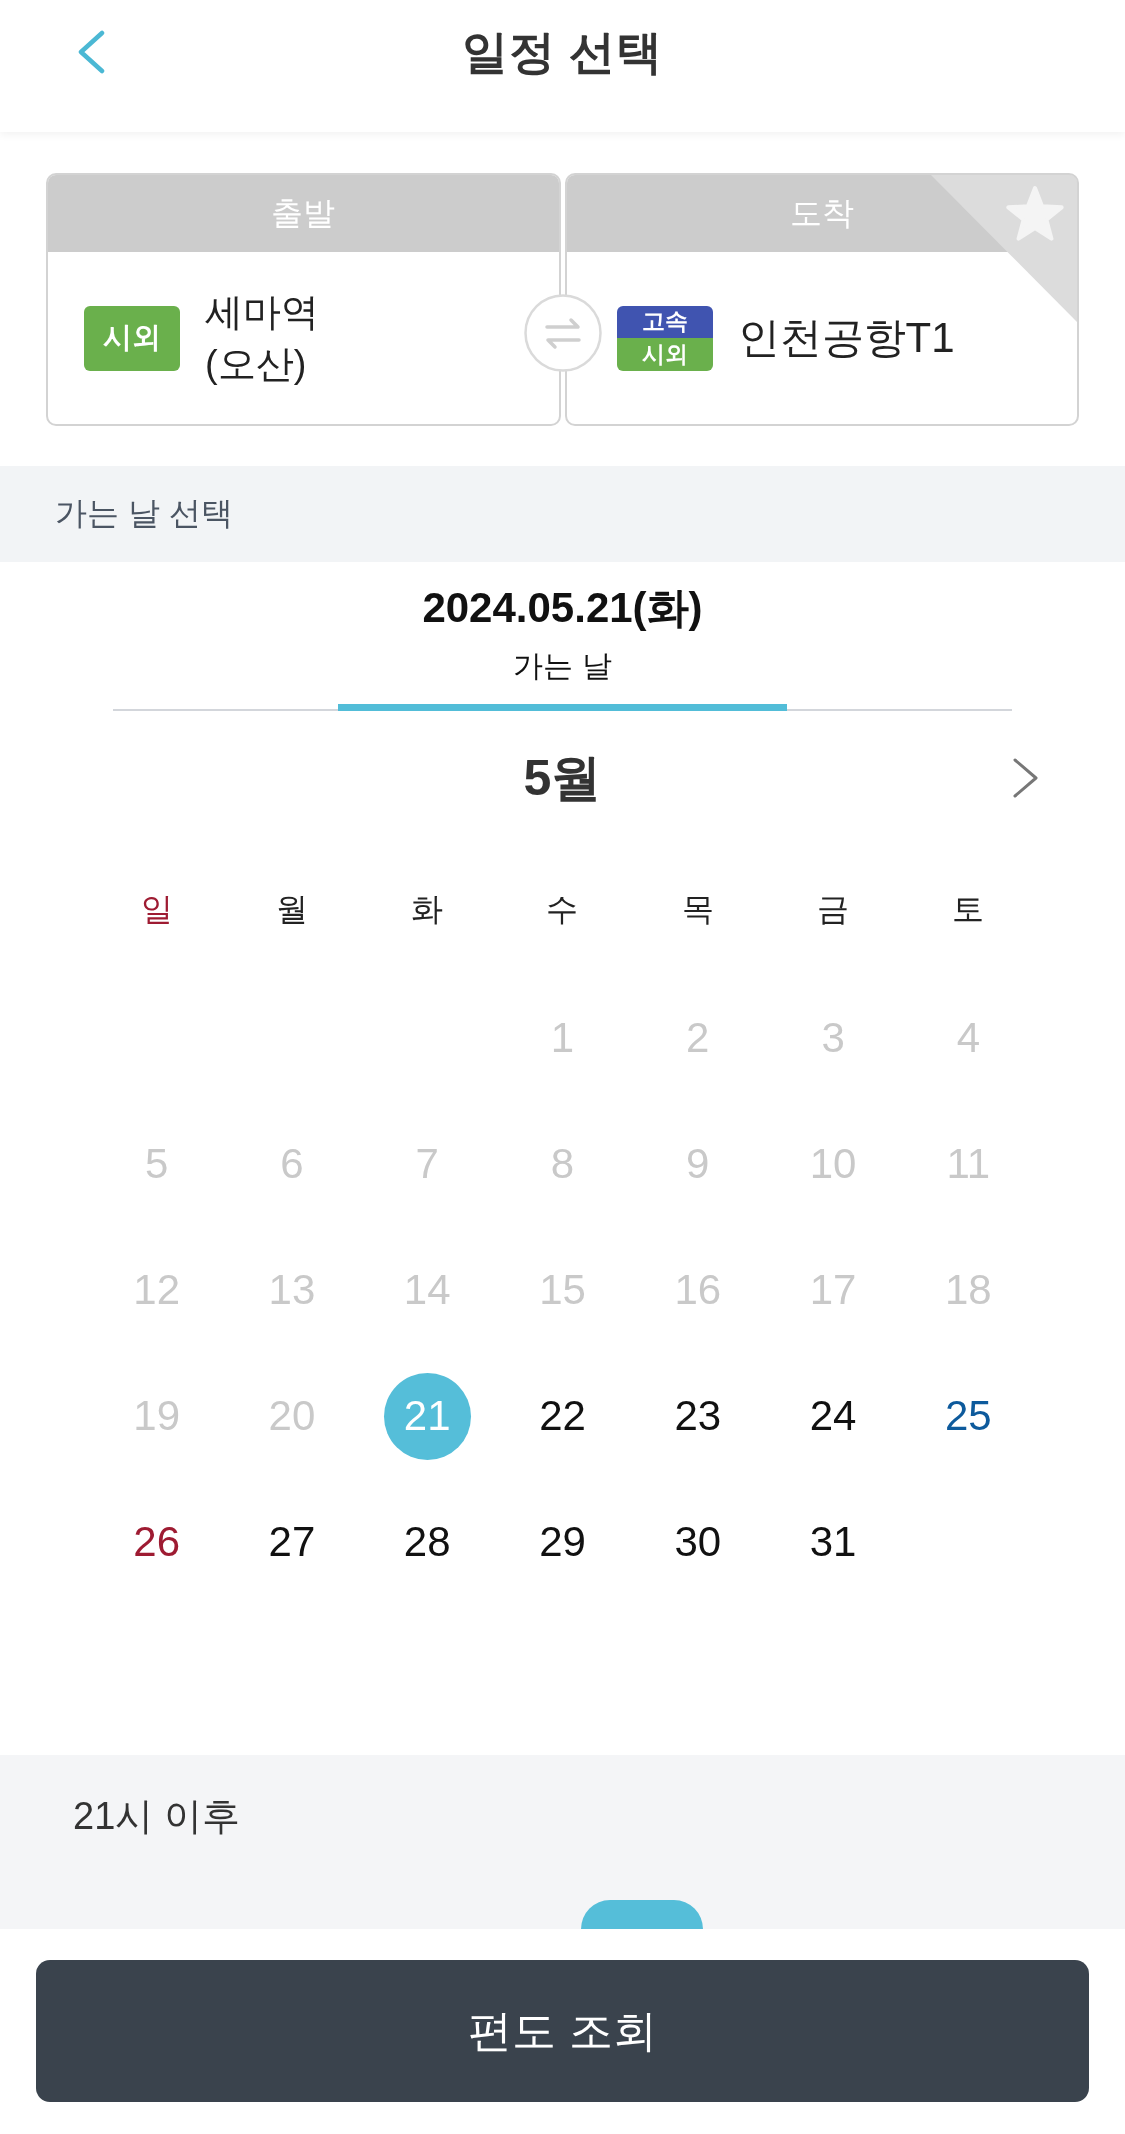 The width and height of the screenshot is (1125, 2134). I want to click on station-name: 세마역 (오산), so click(262, 338).